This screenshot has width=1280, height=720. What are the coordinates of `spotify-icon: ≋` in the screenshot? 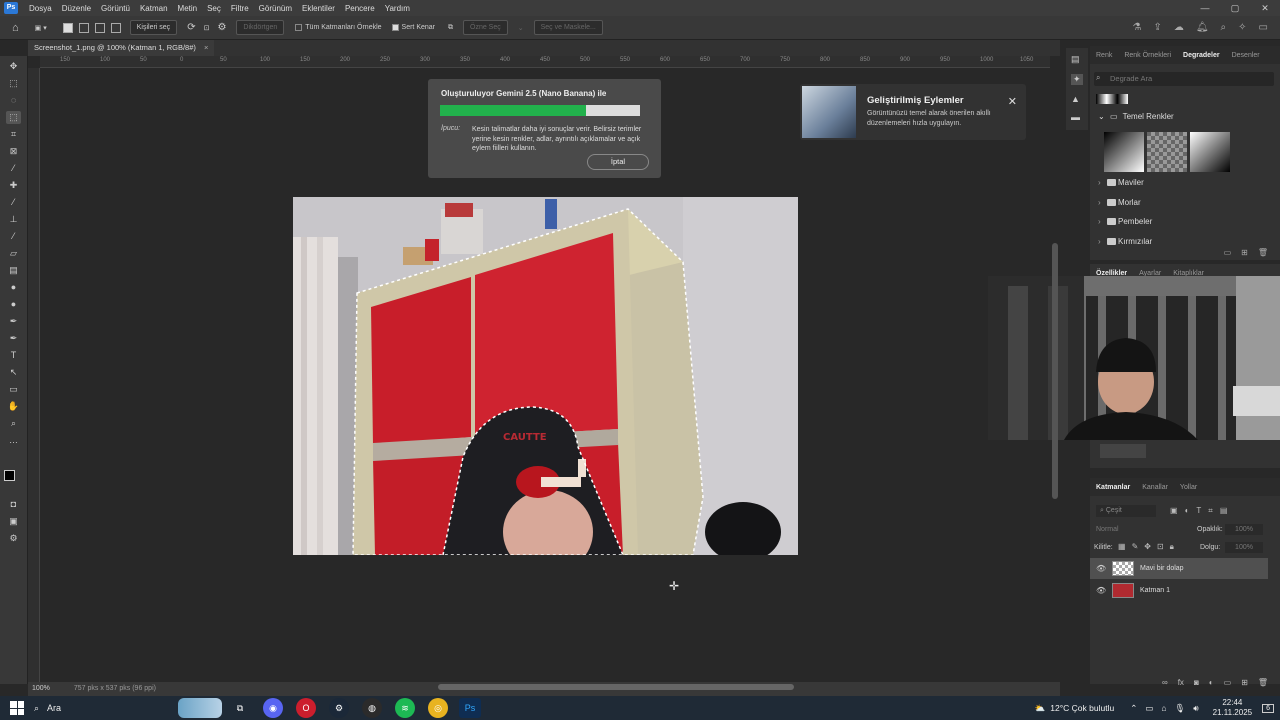 It's located at (405, 708).